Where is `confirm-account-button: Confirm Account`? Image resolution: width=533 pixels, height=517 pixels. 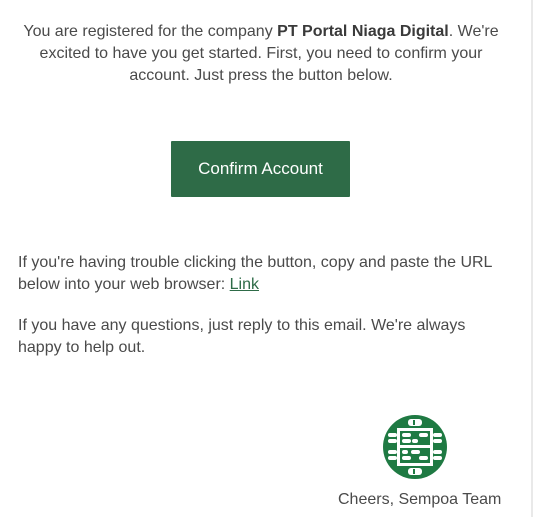
confirm-account-button: Confirm Account is located at coordinates (260, 169).